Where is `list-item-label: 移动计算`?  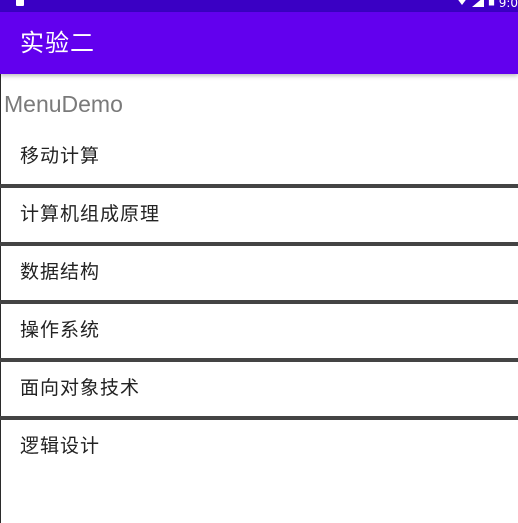
list-item-label: 移动计算 is located at coordinates (60, 156).